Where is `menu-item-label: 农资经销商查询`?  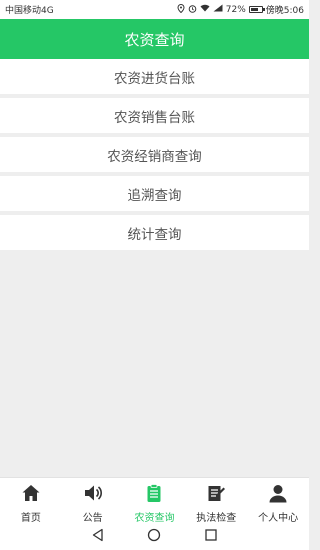 menu-item-label: 农资经销商查询 is located at coordinates (154, 156).